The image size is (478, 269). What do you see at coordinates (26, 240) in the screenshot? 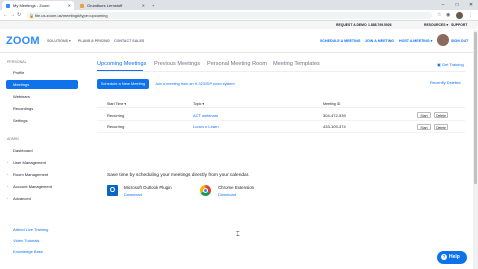
I see `video-tutorials-link: Video Tutorials` at bounding box center [26, 240].